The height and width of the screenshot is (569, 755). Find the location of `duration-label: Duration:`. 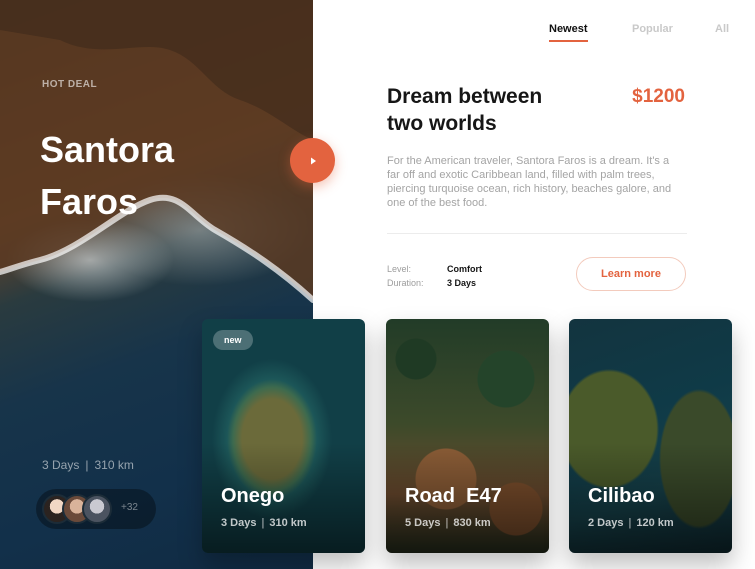

duration-label: Duration: is located at coordinates (405, 283).